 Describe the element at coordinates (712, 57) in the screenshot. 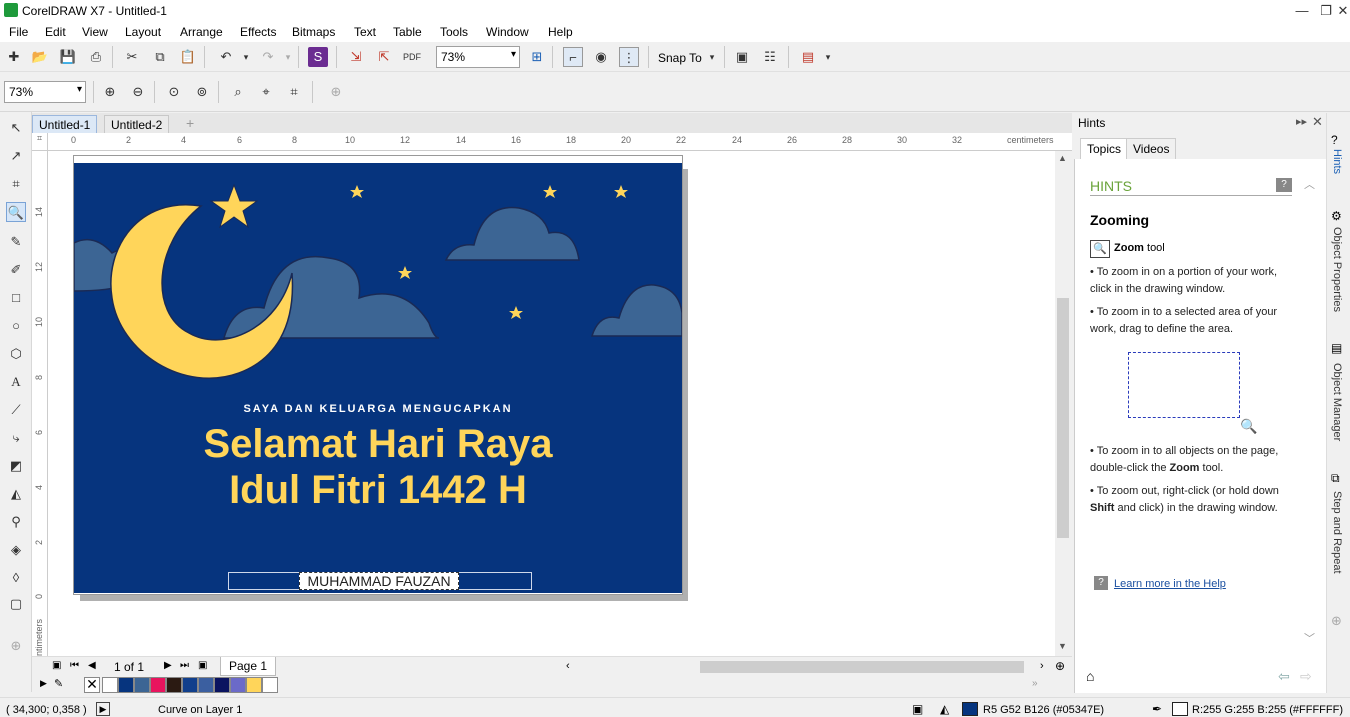

I see `snap-to-dropdown-icon: ▾` at that location.